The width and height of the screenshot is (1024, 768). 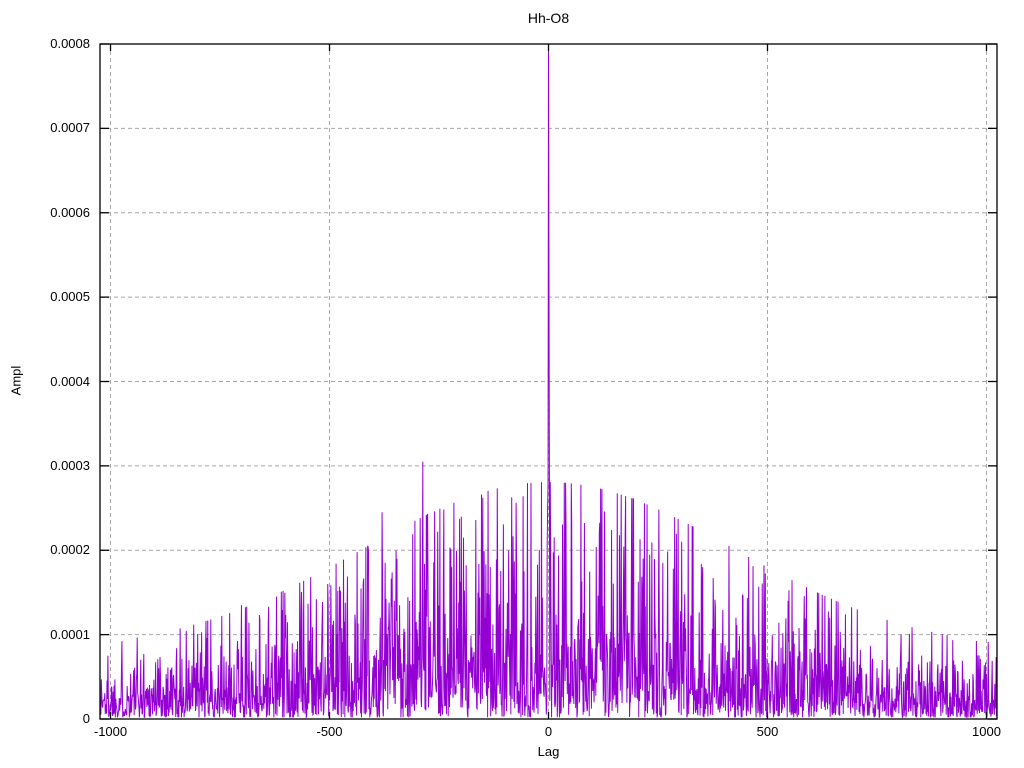 What do you see at coordinates (70, 381) in the screenshot?
I see `y-tick-label-4: 0.0004` at bounding box center [70, 381].